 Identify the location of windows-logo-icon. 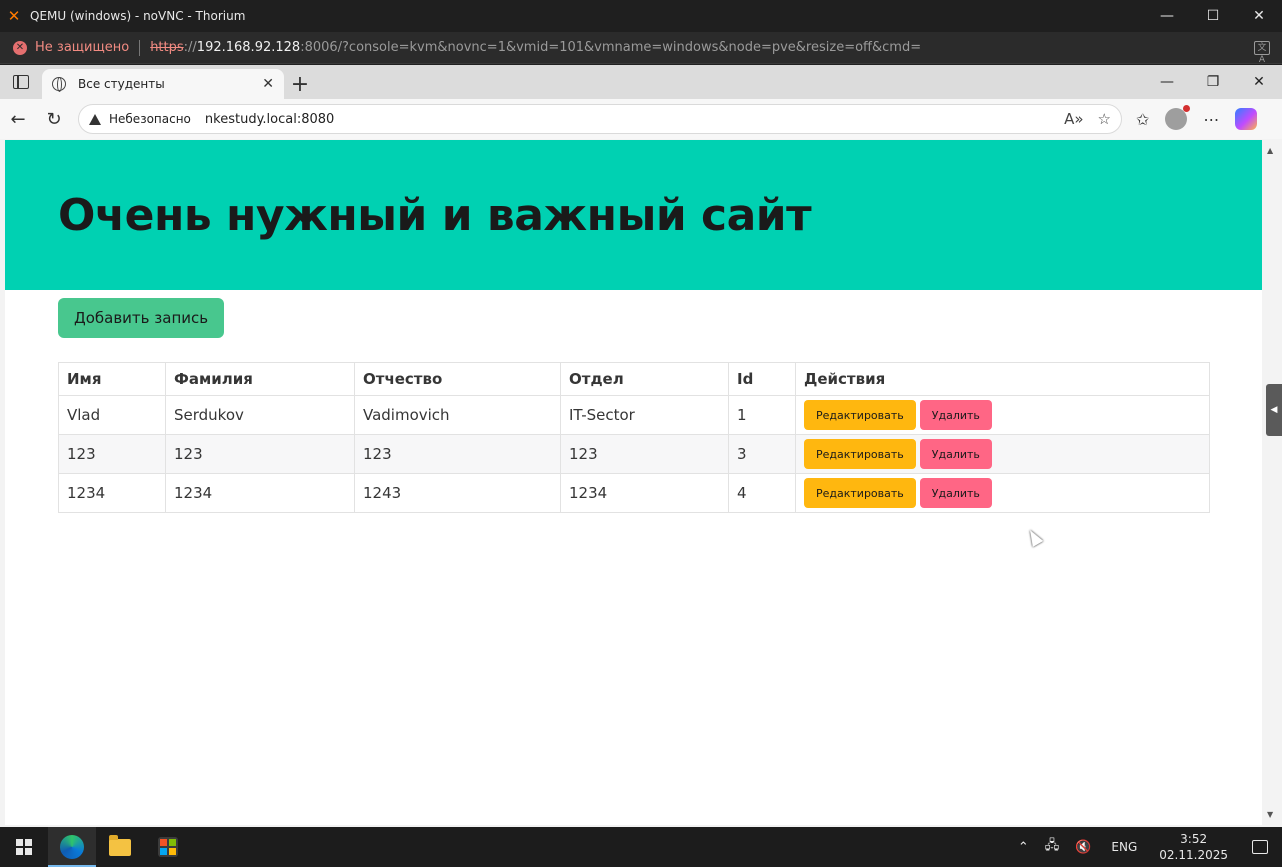
(24, 847).